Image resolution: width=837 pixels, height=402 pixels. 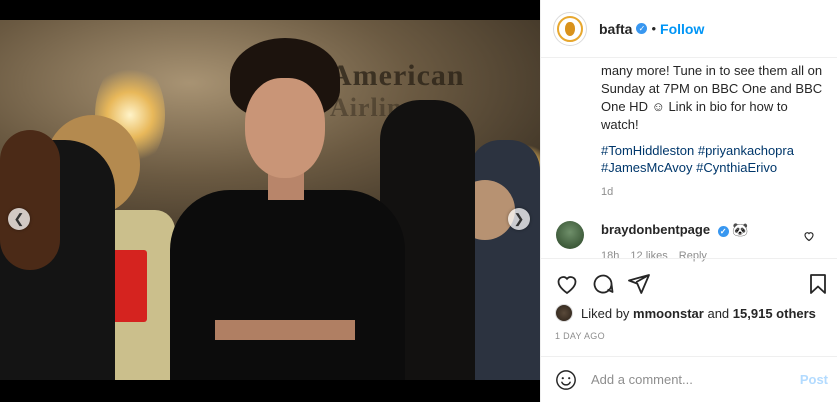 What do you see at coordinates (718, 313) in the screenshot?
I see `likes-conjunction: and` at bounding box center [718, 313].